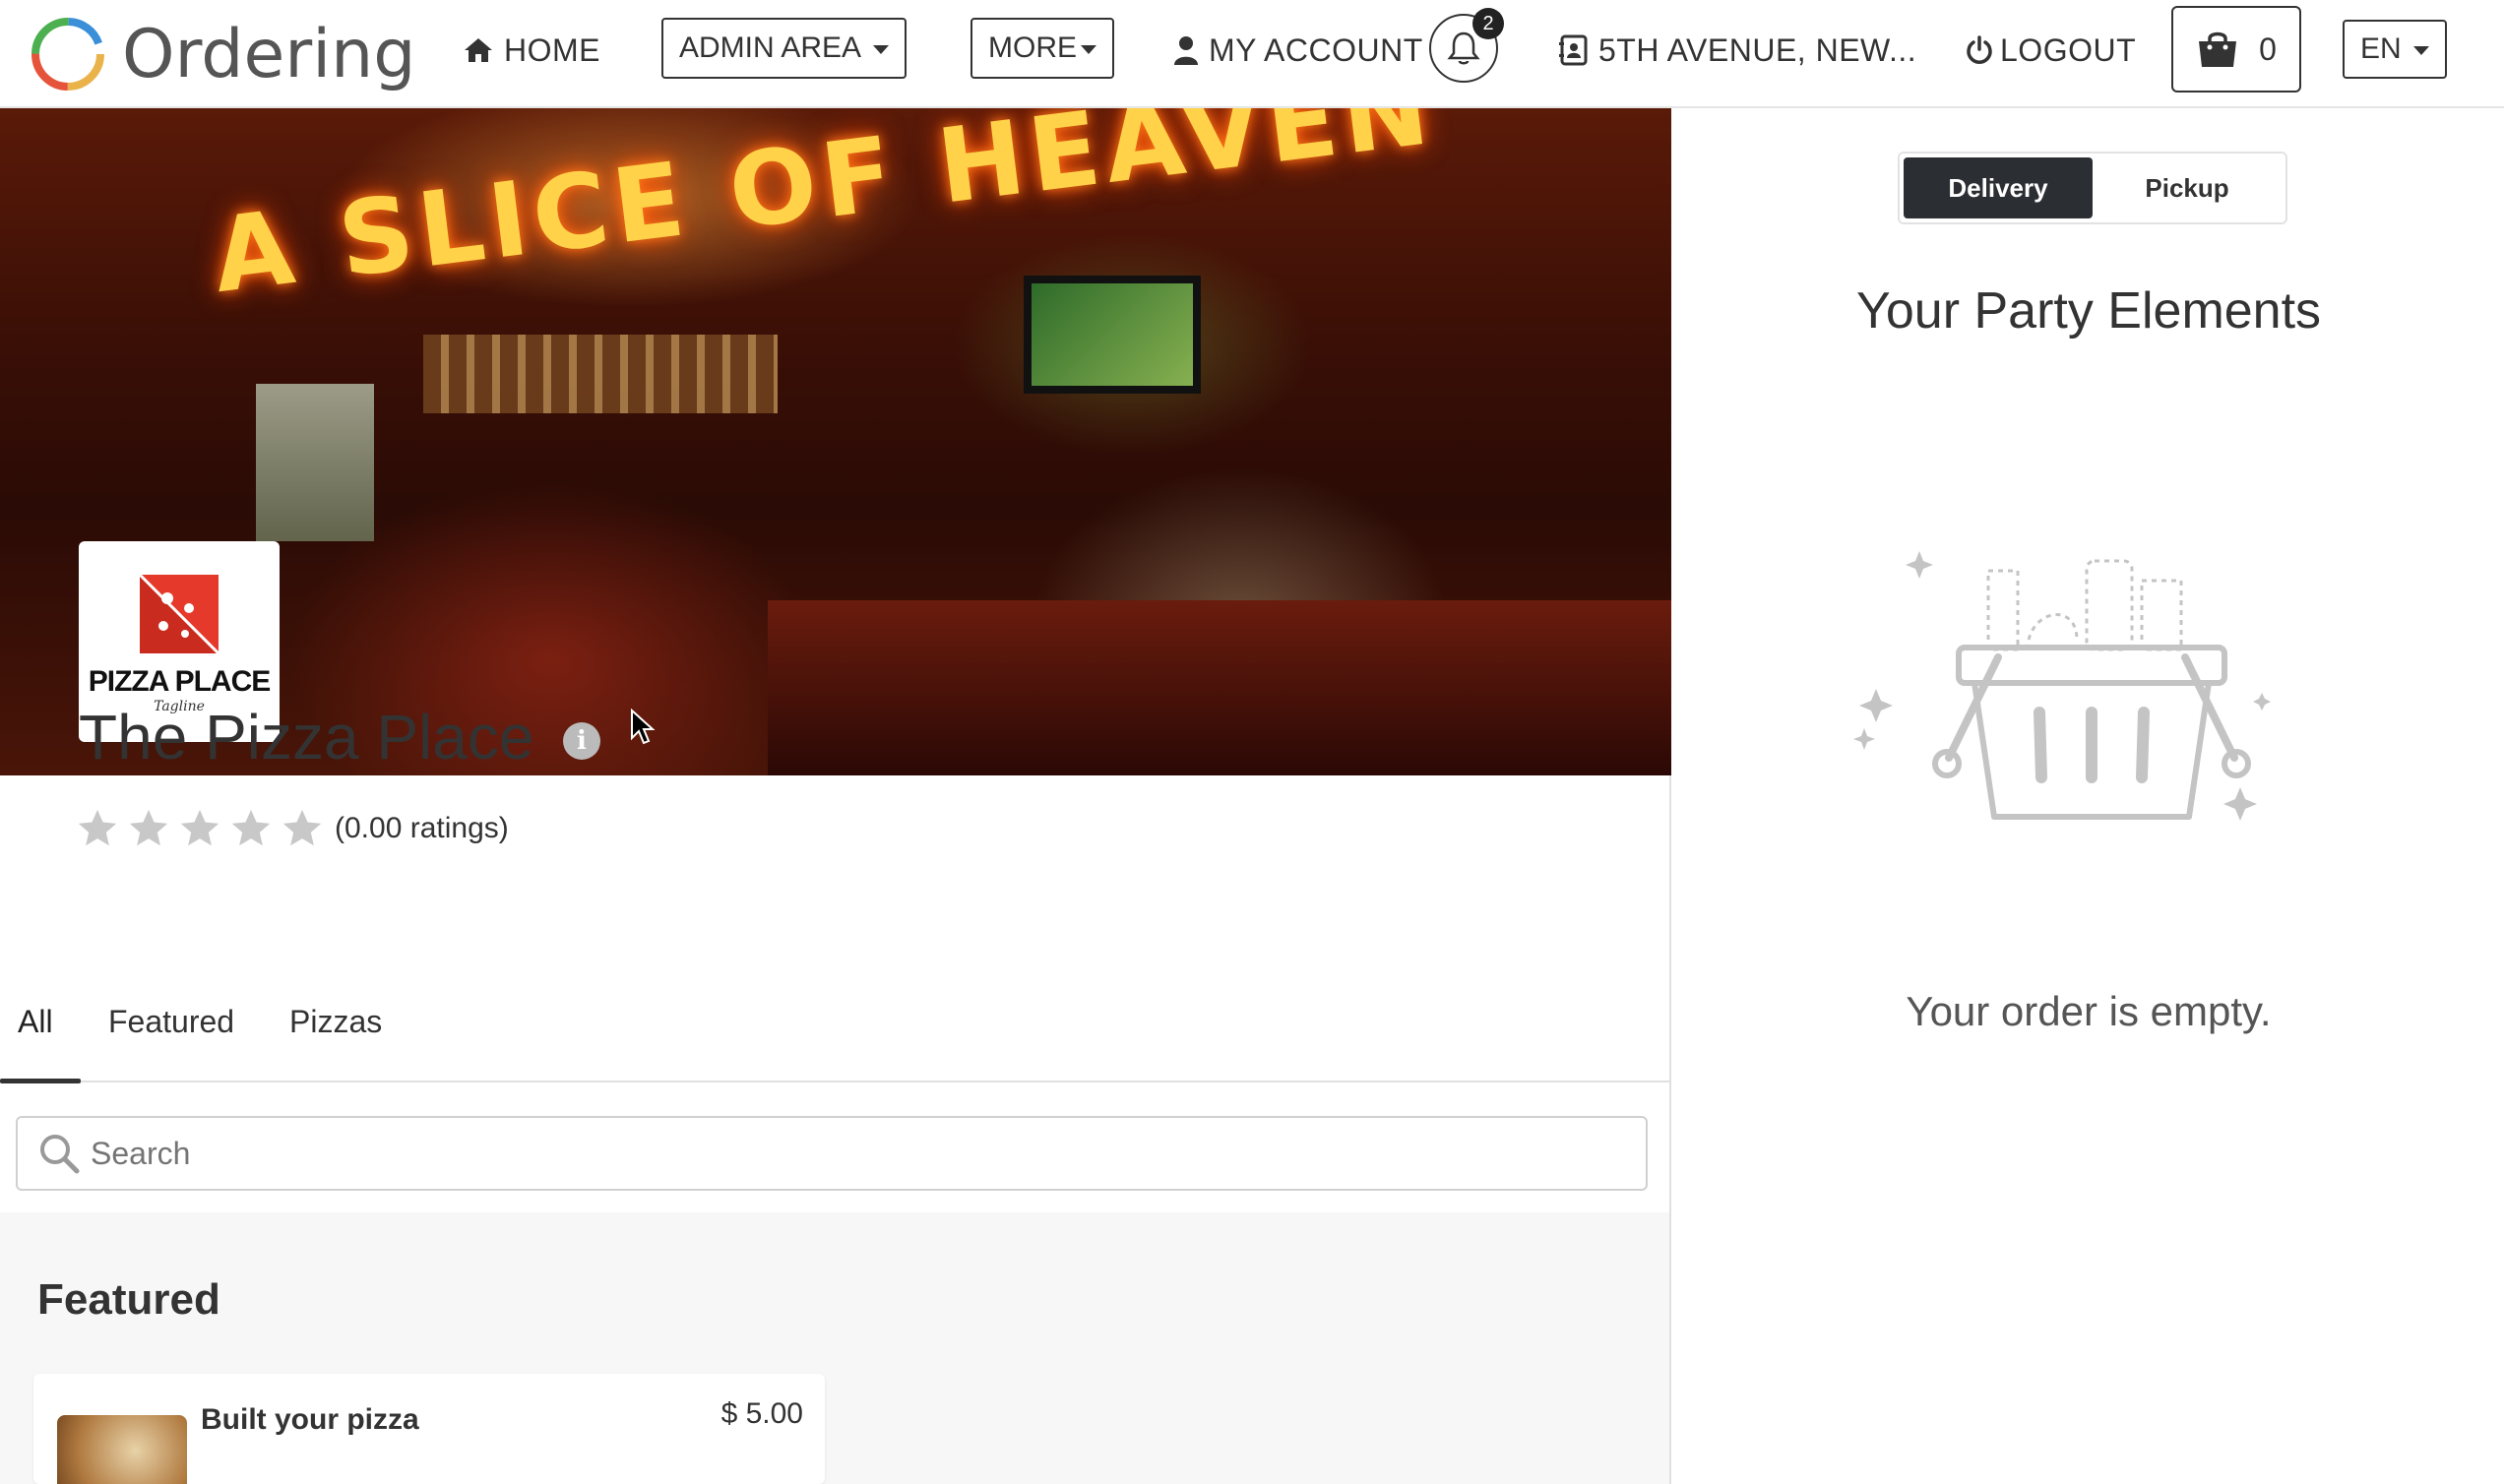 The width and height of the screenshot is (2504, 1484). What do you see at coordinates (643, 727) in the screenshot?
I see `mouse-cursor-icon` at bounding box center [643, 727].